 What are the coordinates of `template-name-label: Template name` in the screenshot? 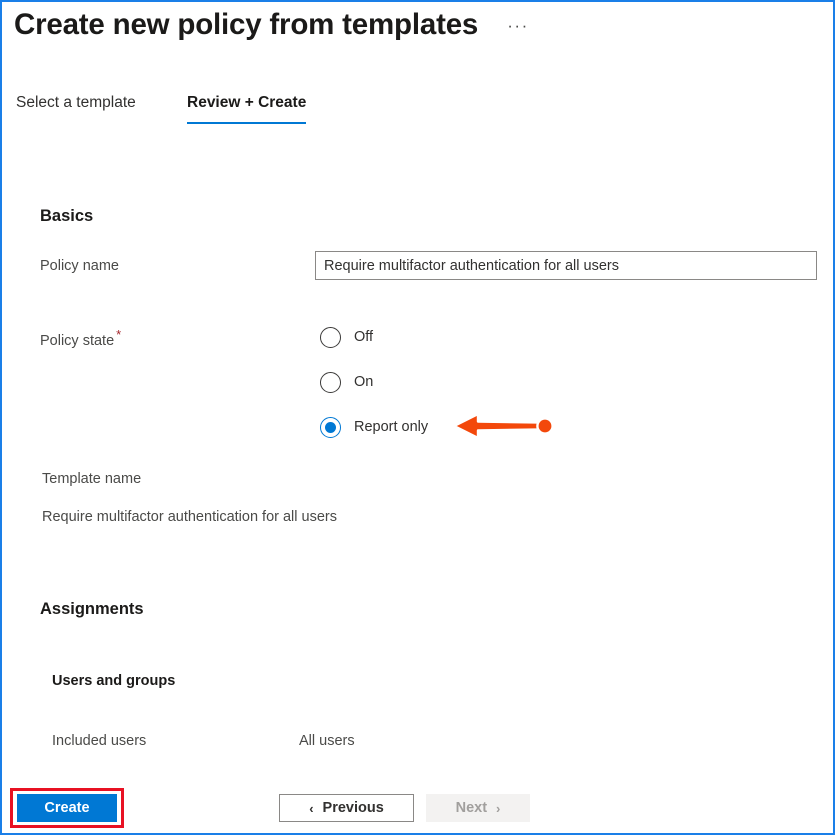 It's located at (92, 479).